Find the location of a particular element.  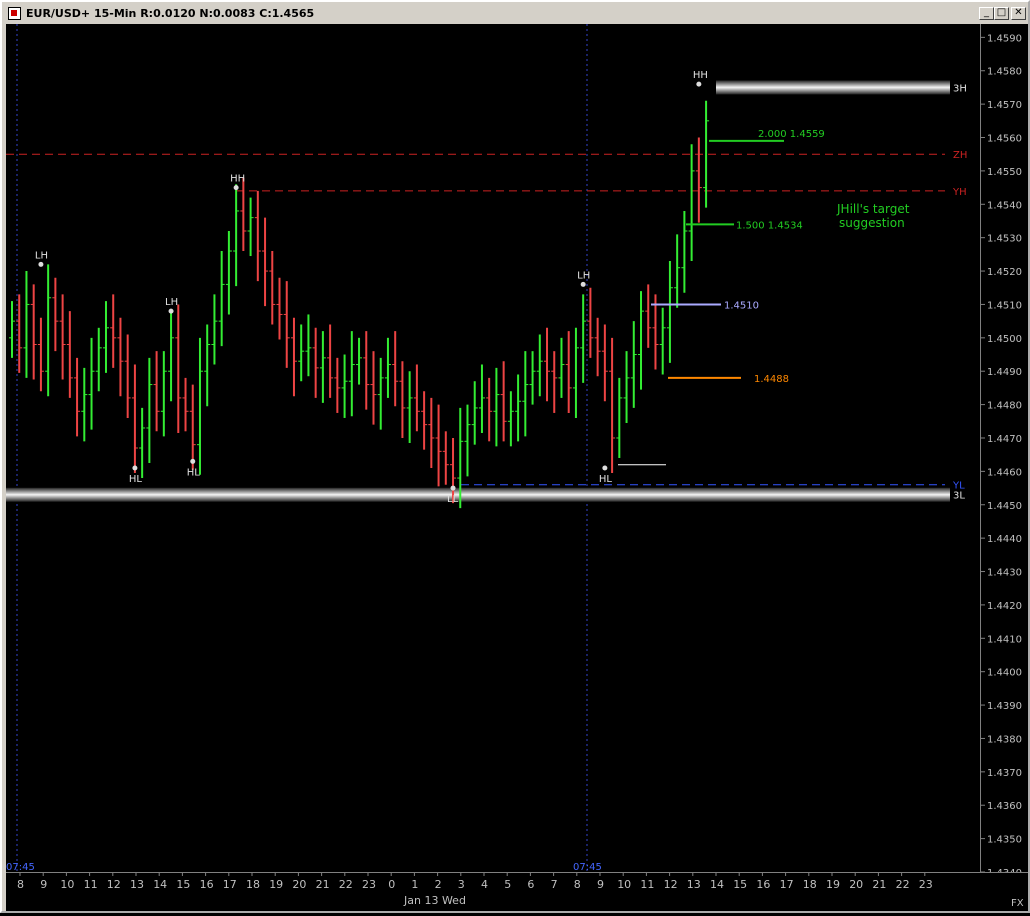

close-button: ✕ is located at coordinates (1018, 13).